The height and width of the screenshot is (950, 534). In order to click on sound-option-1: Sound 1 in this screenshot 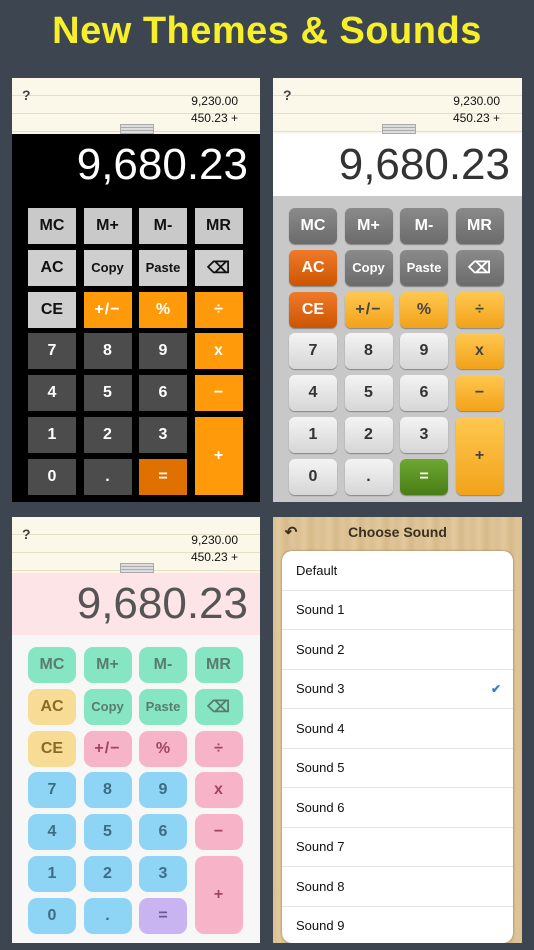, I will do `click(397, 610)`.